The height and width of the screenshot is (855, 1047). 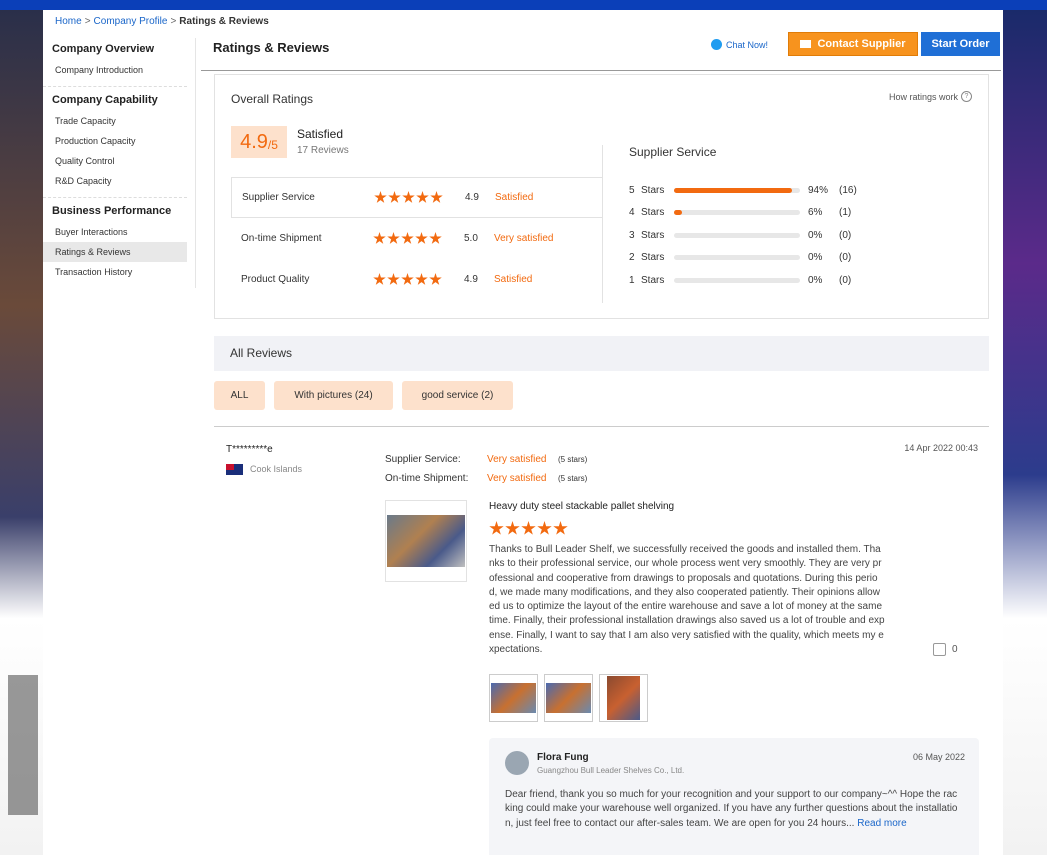 I want to click on all-reviews-header: All Reviews, so click(x=601, y=353).